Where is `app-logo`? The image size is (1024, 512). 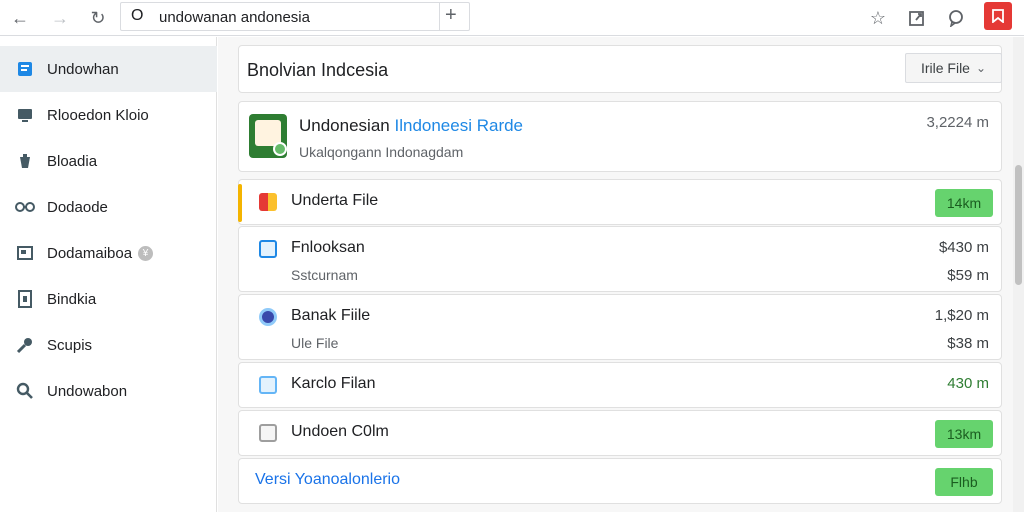 app-logo is located at coordinates (268, 136).